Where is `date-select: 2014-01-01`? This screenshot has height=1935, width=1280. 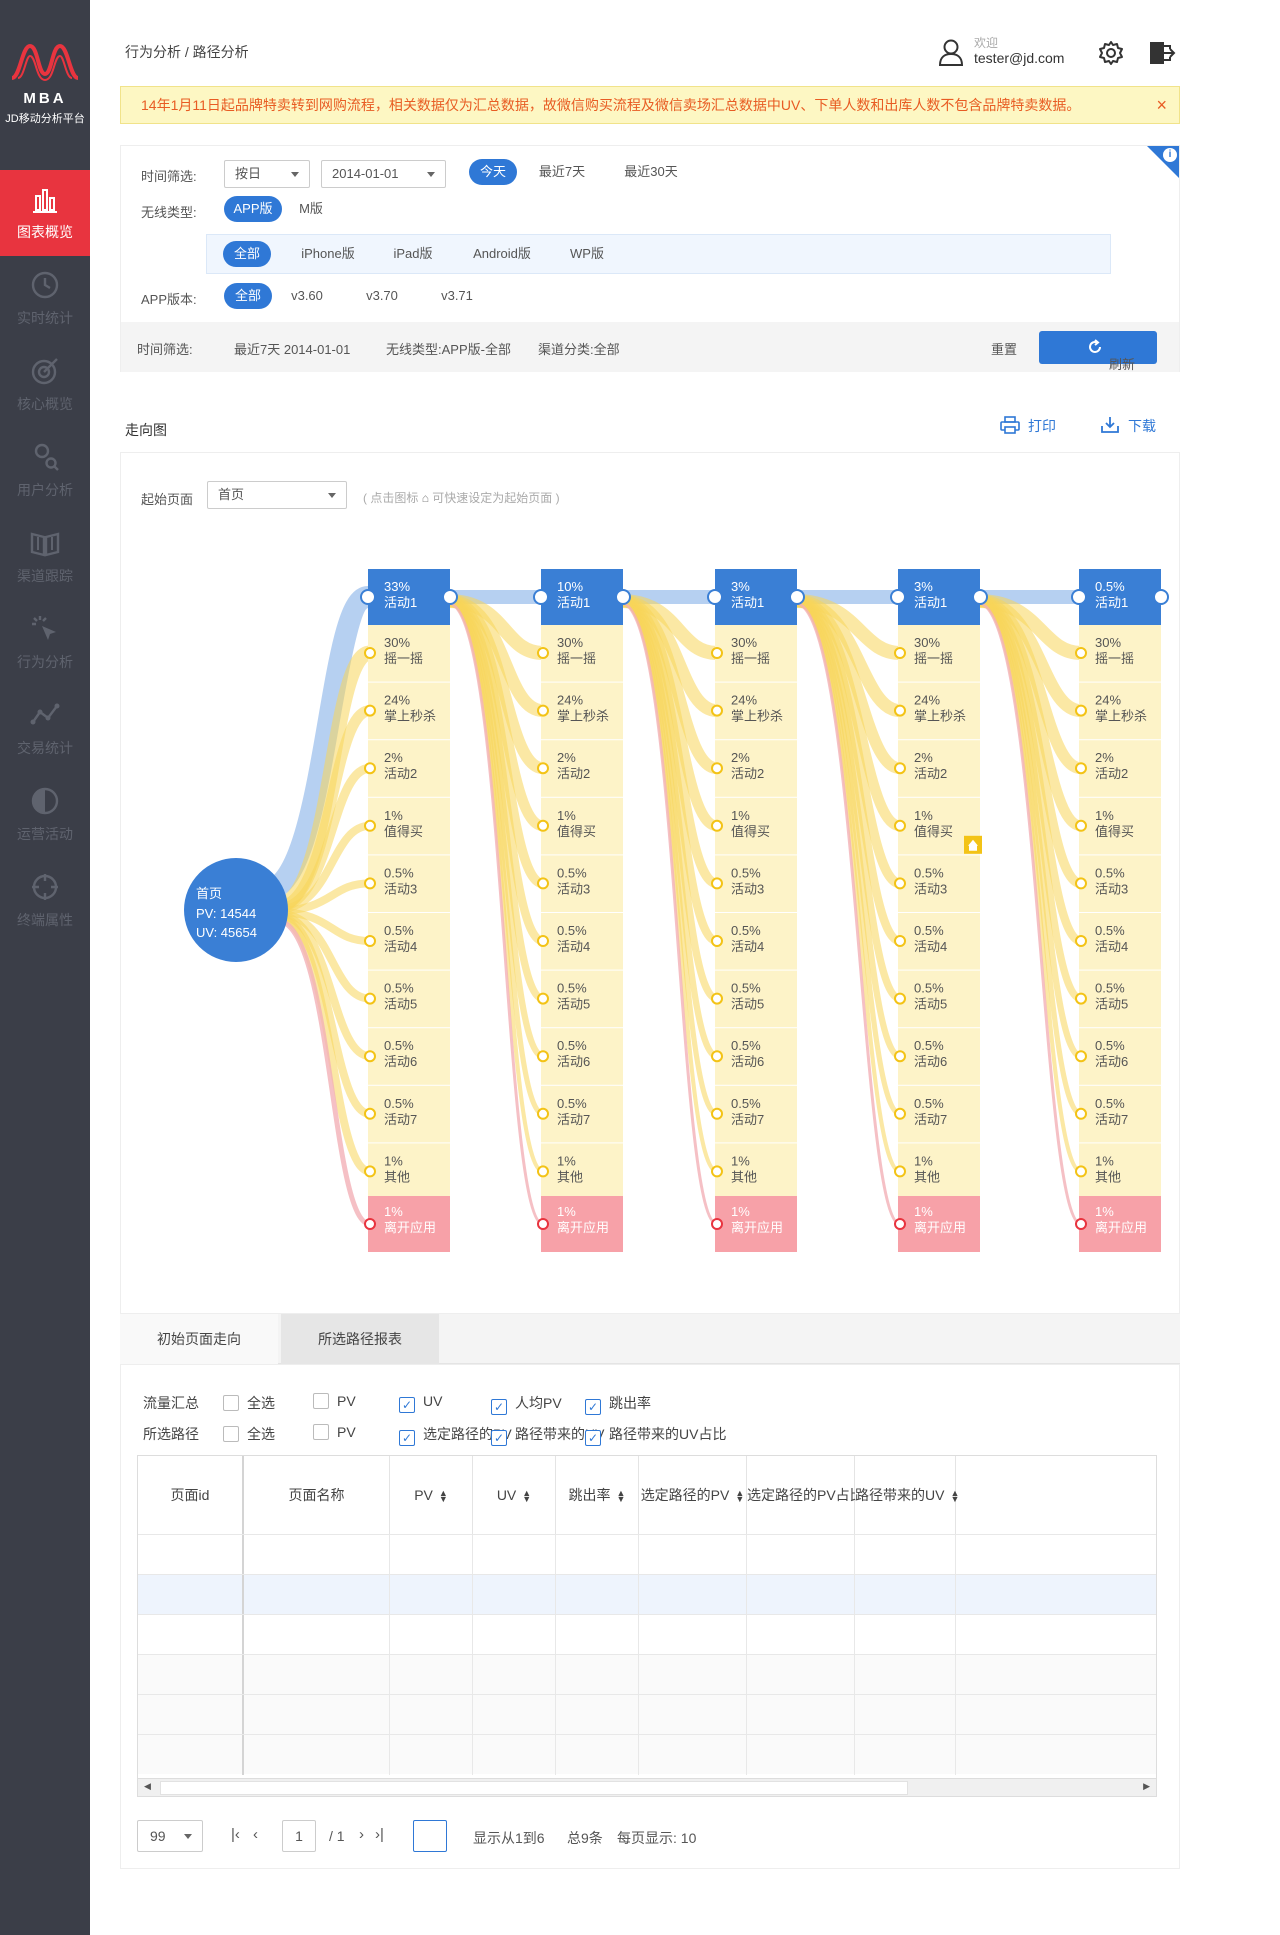
date-select: 2014-01-01 is located at coordinates (383, 174).